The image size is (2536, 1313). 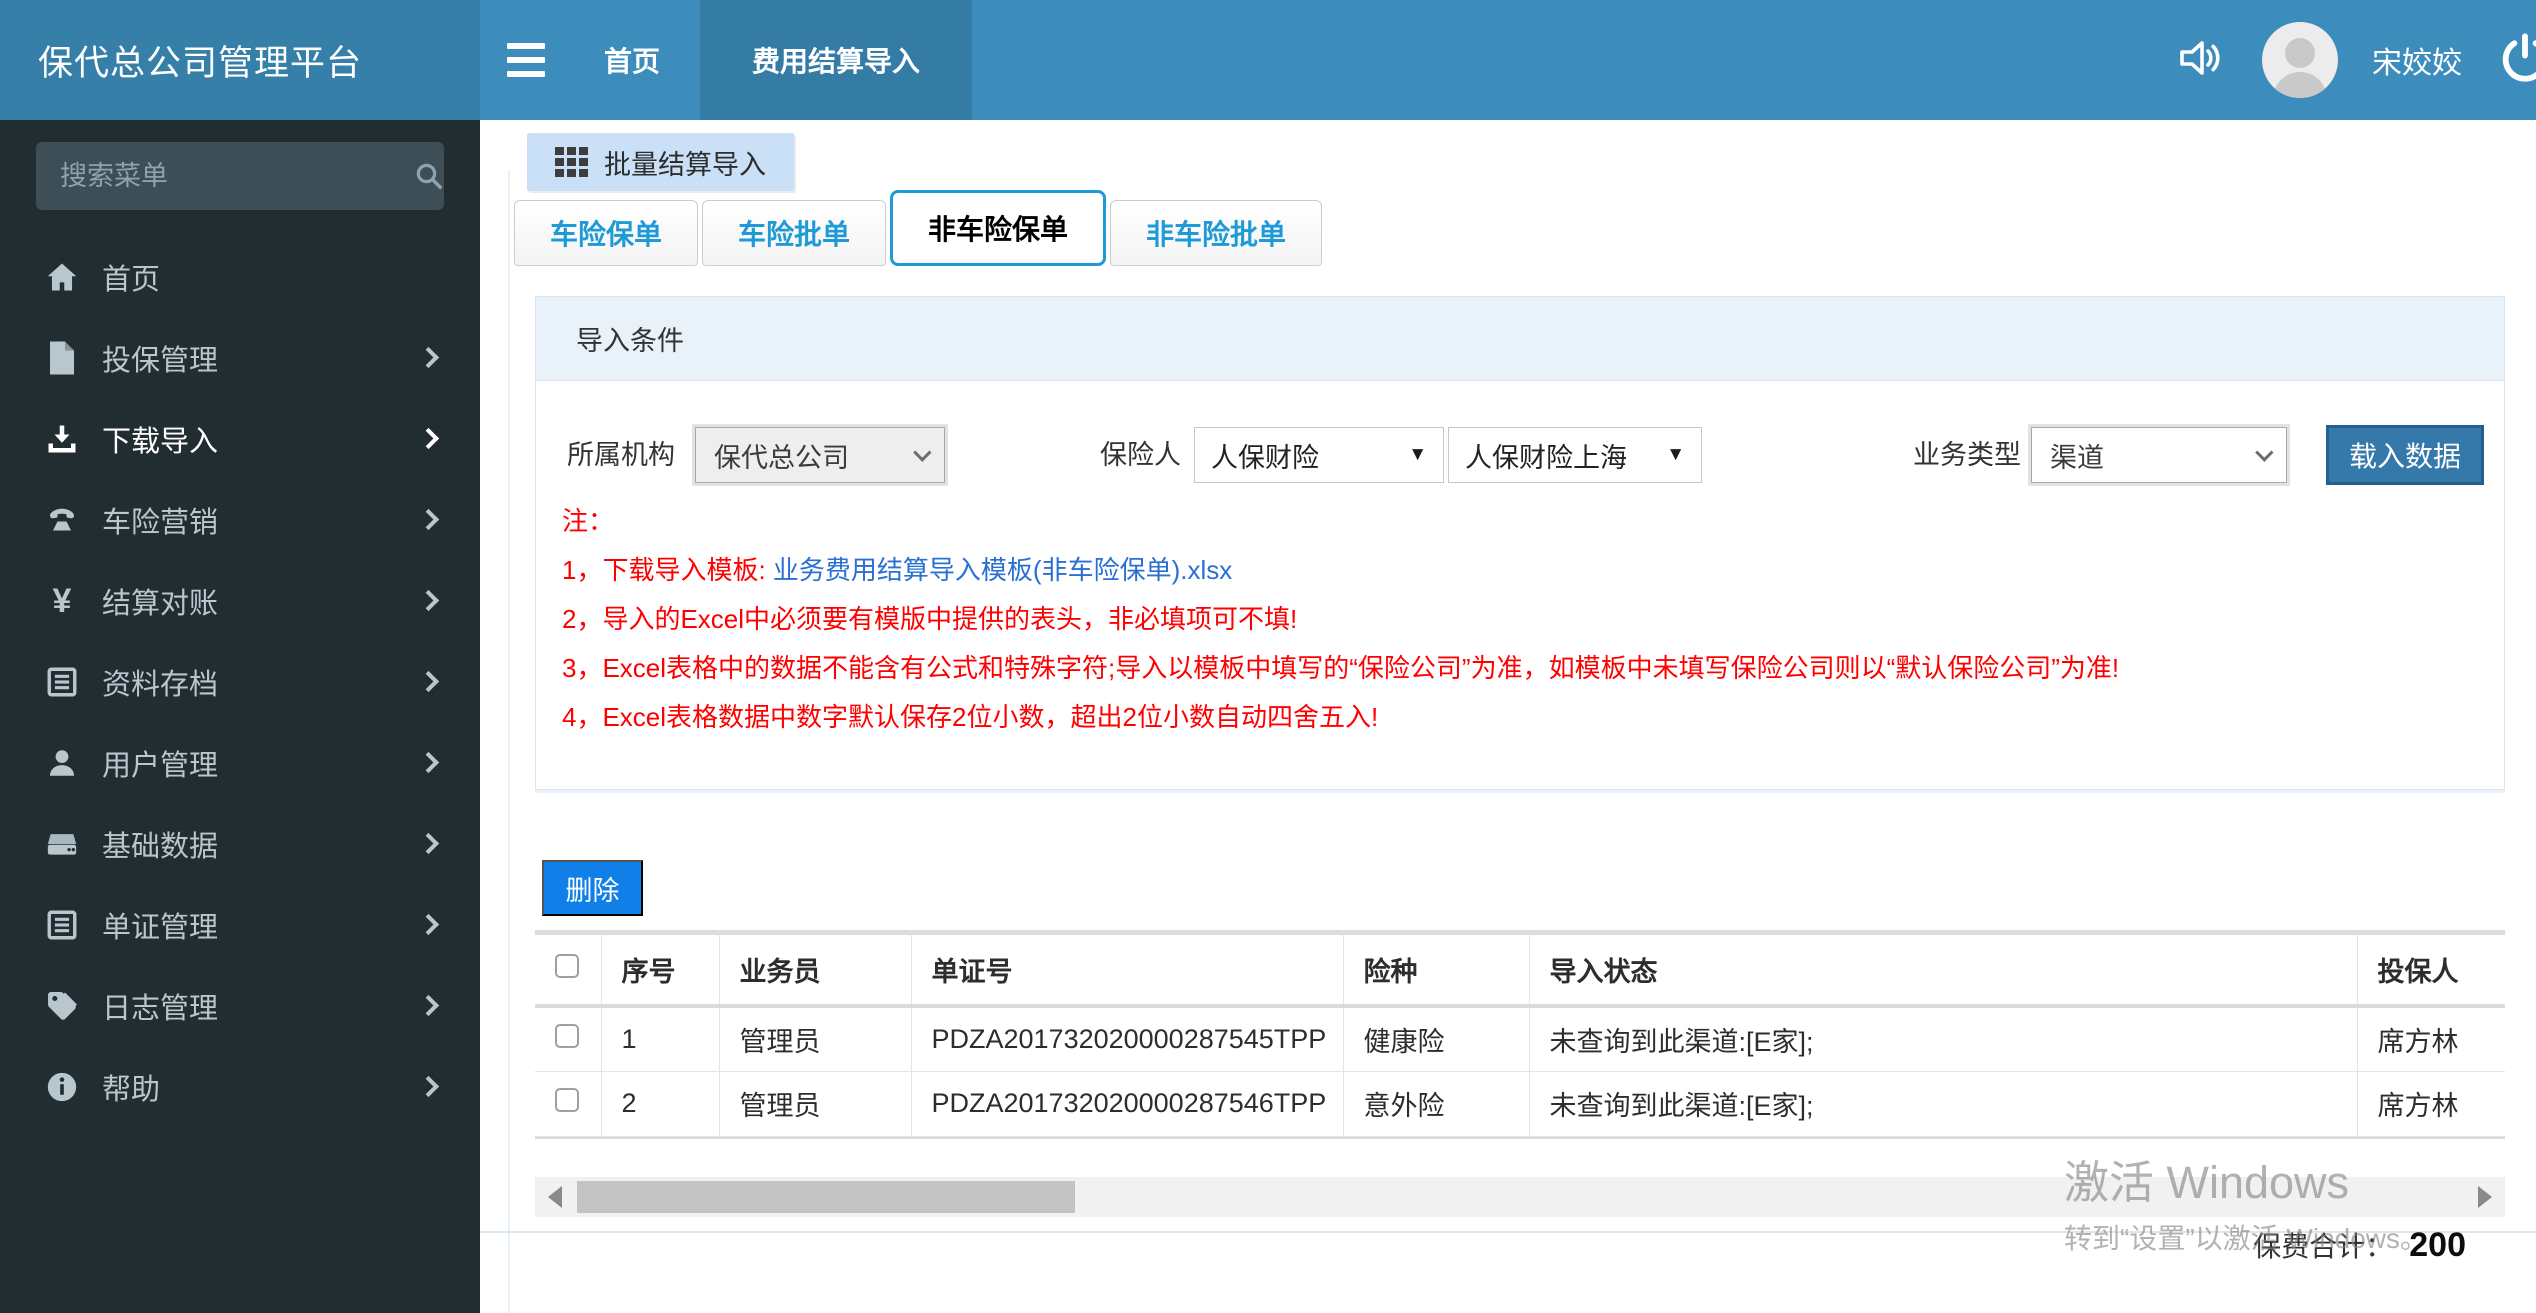 What do you see at coordinates (62, 925) in the screenshot?
I see `list-icon` at bounding box center [62, 925].